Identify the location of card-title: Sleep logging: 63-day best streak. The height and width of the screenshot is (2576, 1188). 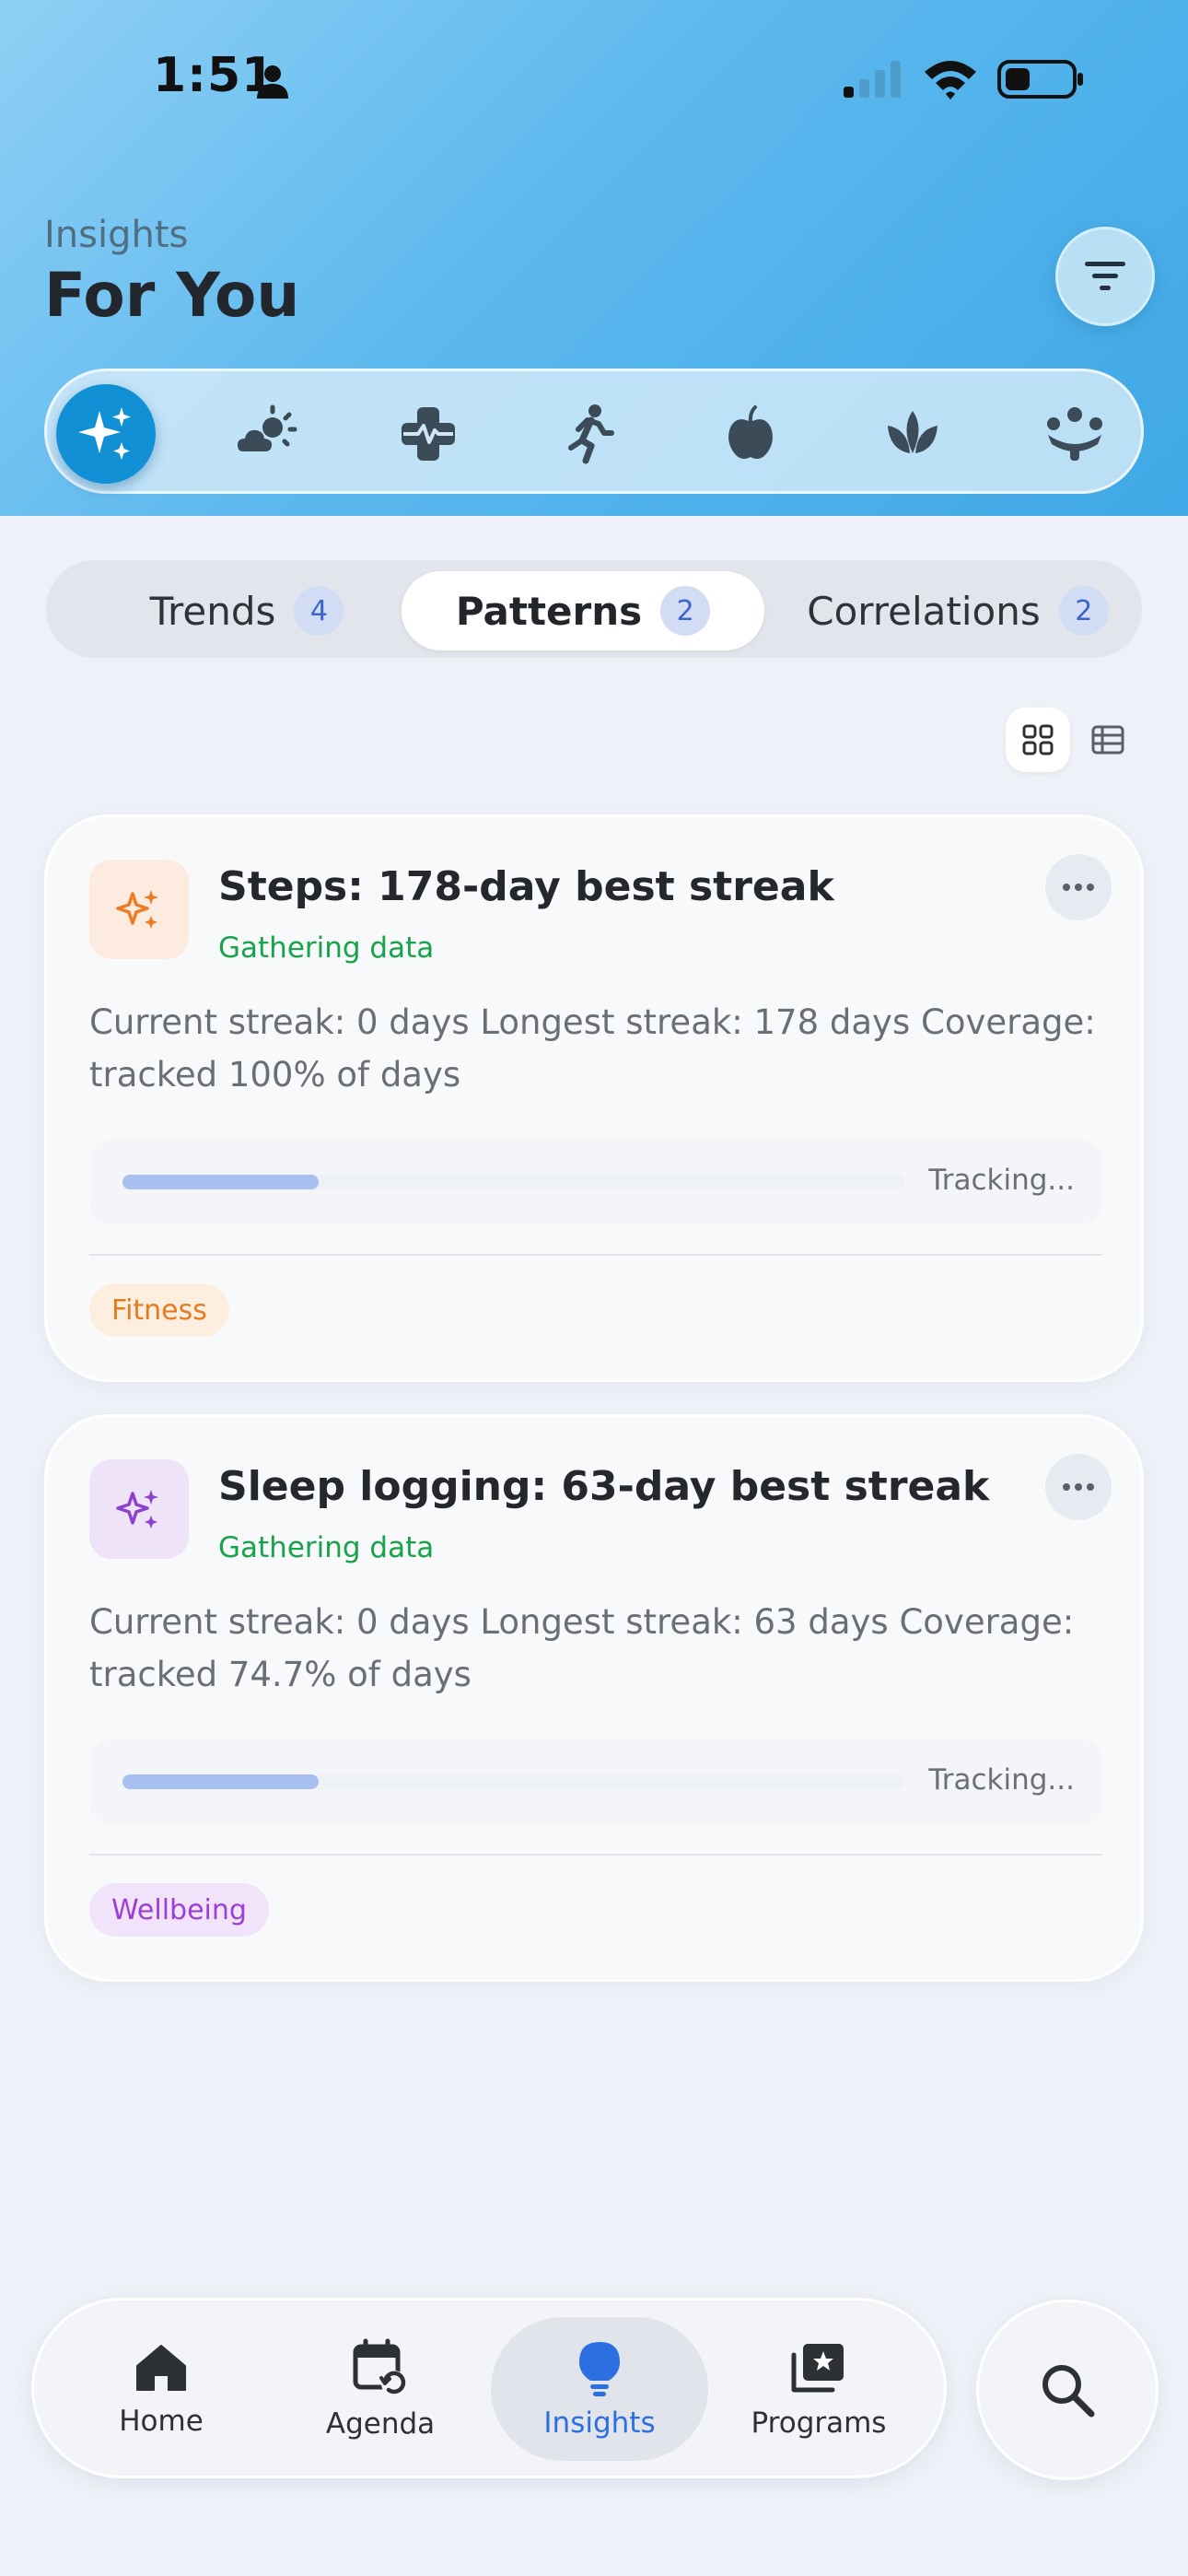
(604, 1487).